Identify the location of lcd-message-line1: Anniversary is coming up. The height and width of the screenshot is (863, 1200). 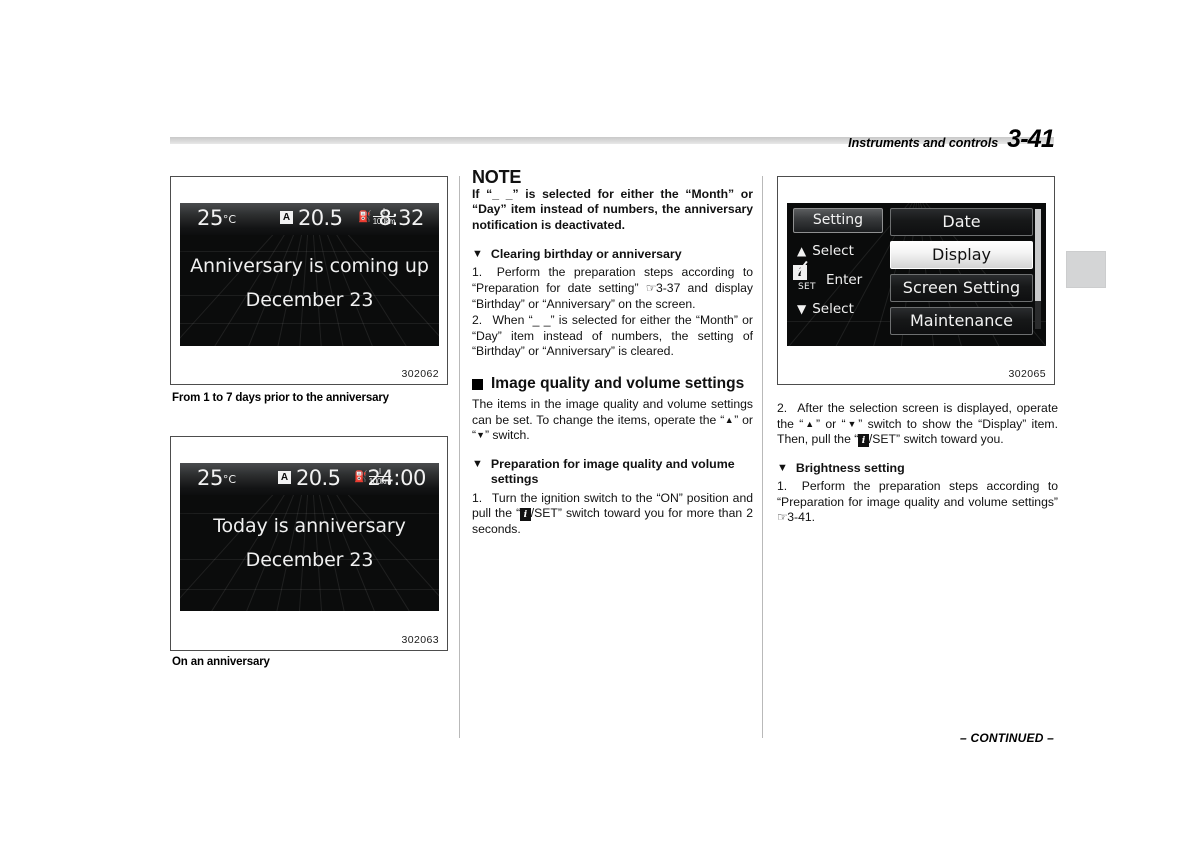
(309, 266).